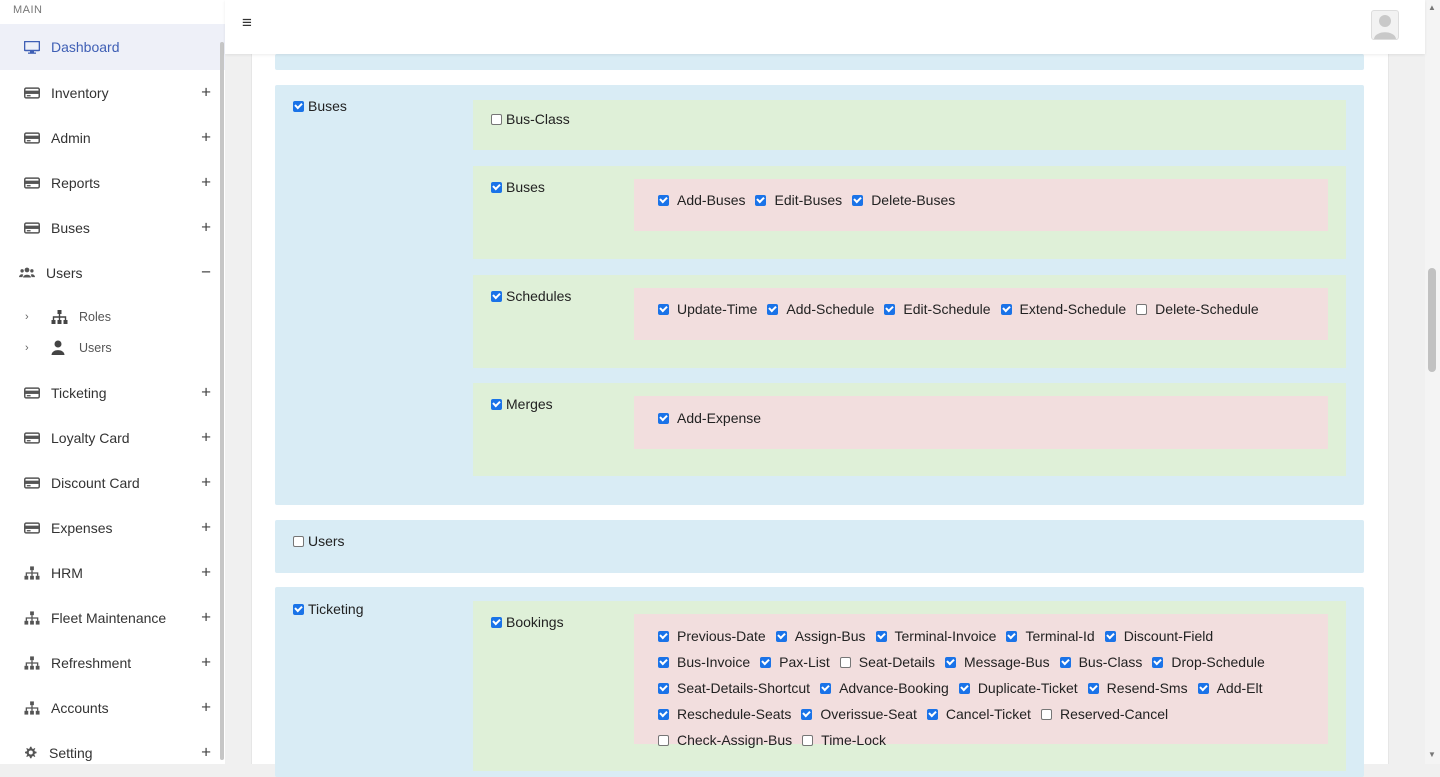  Describe the element at coordinates (997, 662) in the screenshot. I see `permission-message-bus: Message-Bus` at that location.